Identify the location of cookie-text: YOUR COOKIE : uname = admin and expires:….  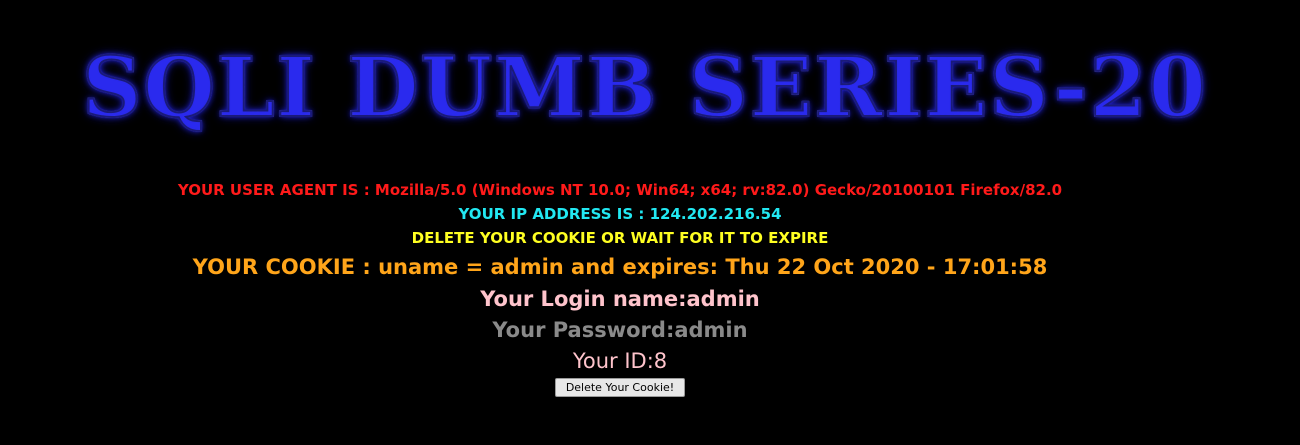
(620, 267).